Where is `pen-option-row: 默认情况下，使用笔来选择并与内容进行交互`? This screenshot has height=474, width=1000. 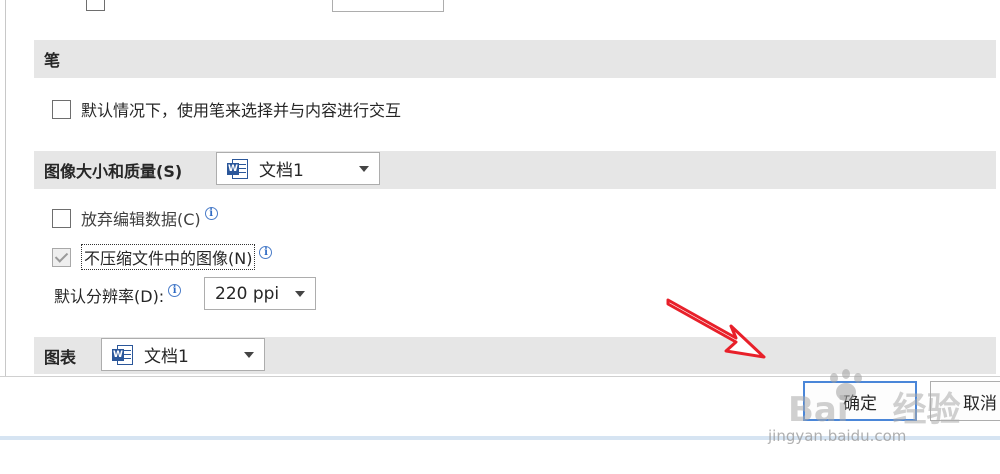
pen-option-row: 默认情况下，使用笔来选择并与内容进行交互 is located at coordinates (226, 109).